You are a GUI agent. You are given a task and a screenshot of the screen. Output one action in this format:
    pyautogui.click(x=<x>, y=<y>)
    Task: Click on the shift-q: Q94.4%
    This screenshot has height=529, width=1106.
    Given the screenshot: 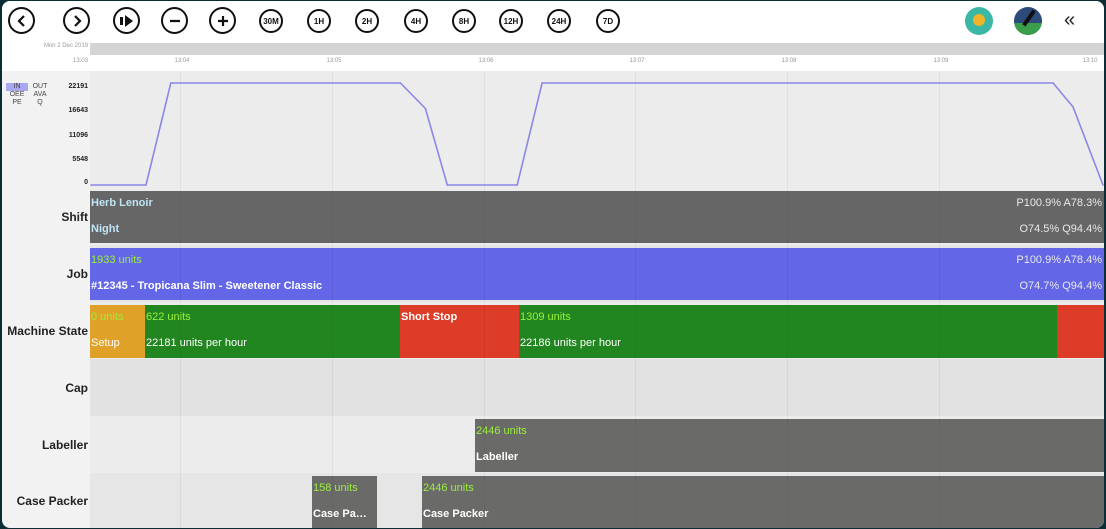 What is the action you would take?
    pyautogui.click(x=1082, y=229)
    